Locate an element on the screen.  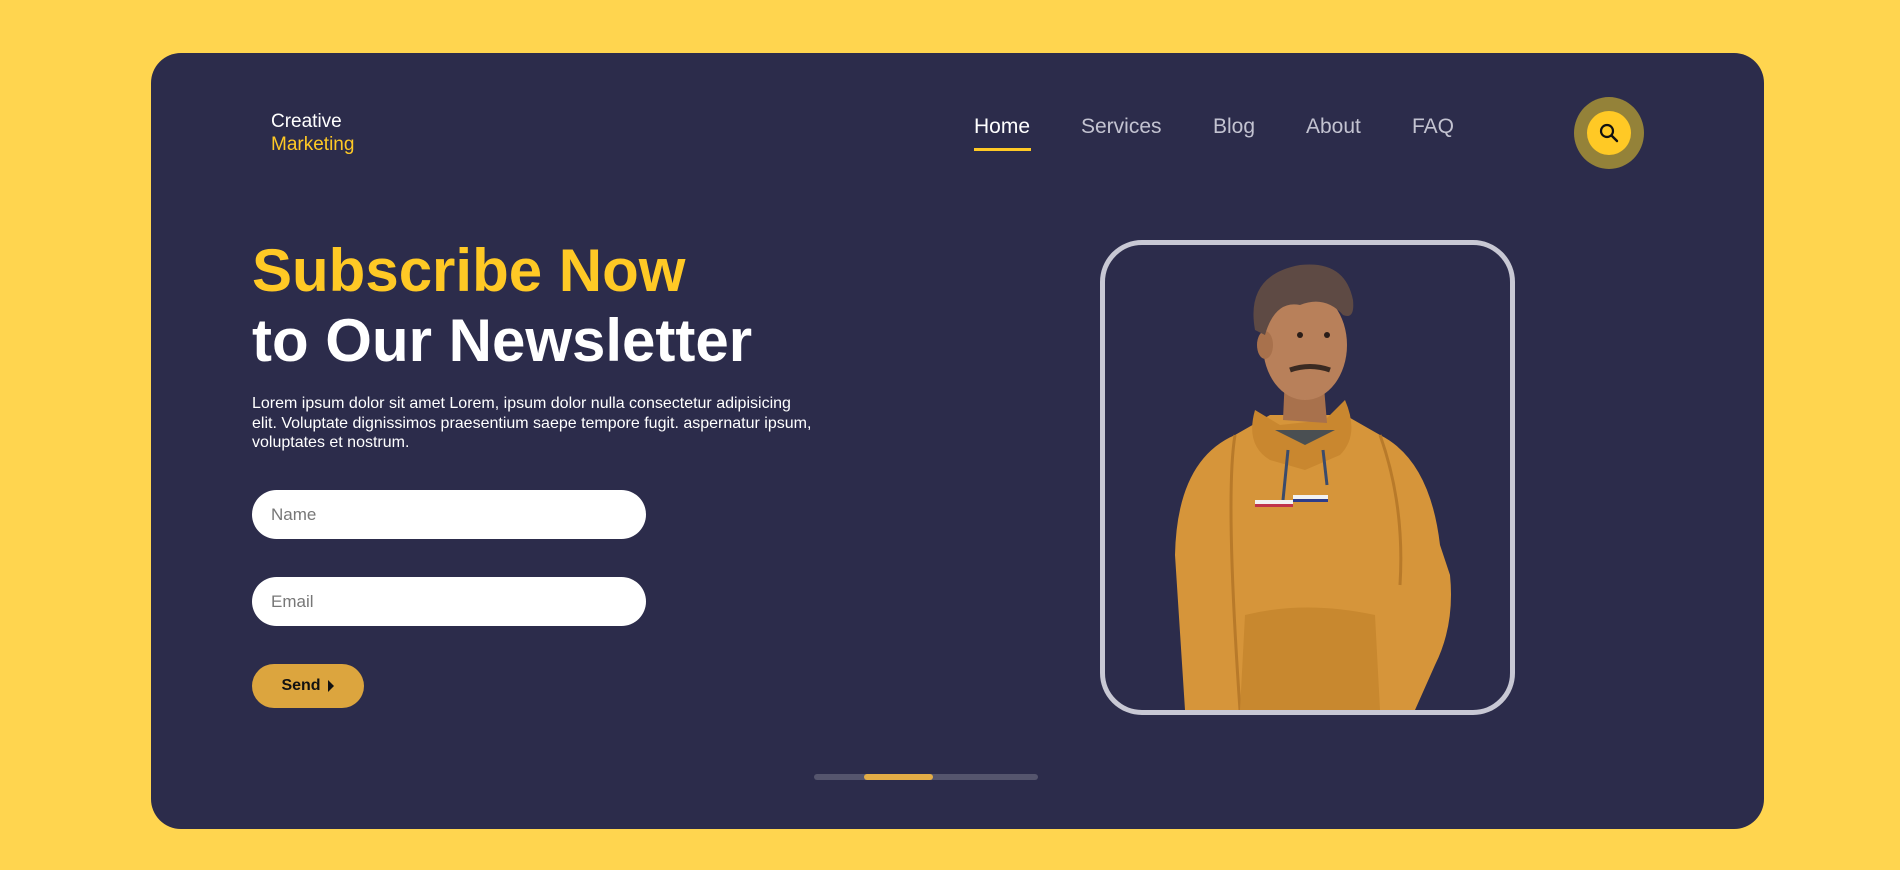
person-photo is located at coordinates (1313, 487).